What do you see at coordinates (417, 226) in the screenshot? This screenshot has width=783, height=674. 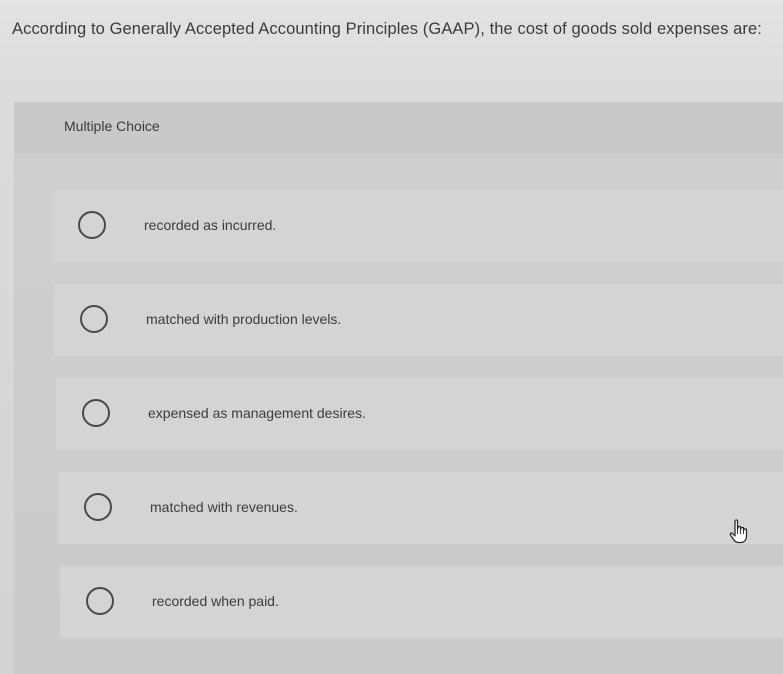 I see `choice-option-1: recorded as incurred.` at bounding box center [417, 226].